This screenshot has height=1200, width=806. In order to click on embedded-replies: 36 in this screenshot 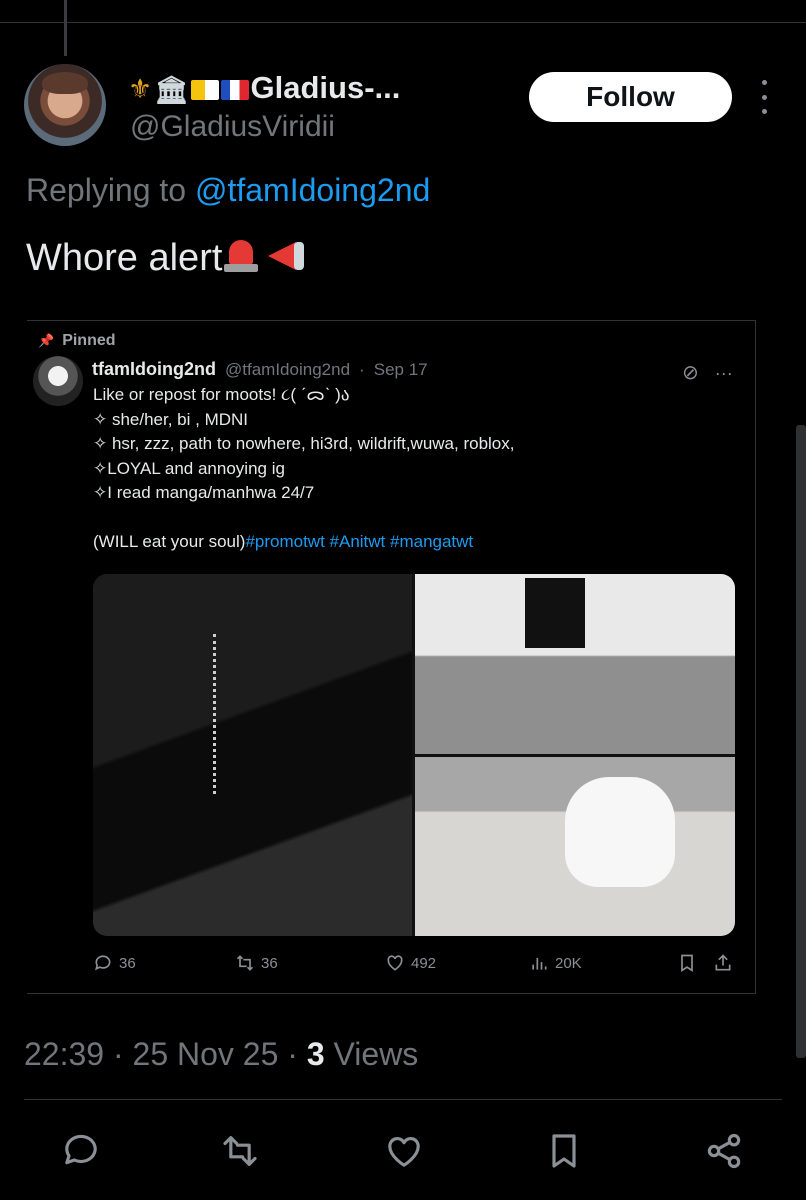, I will do `click(114, 963)`.